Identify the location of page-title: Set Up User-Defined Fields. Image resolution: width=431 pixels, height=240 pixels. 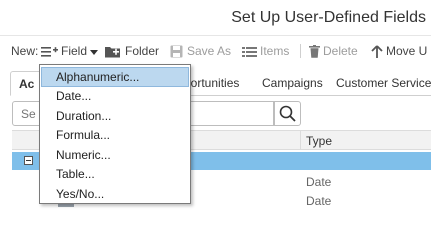
(328, 17).